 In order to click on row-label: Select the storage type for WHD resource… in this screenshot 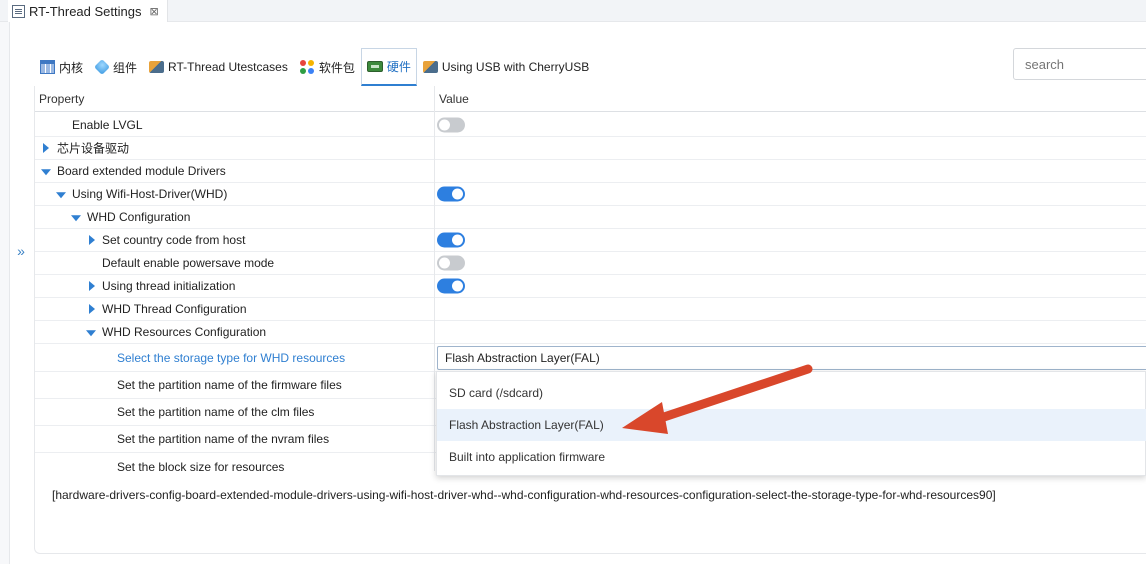, I will do `click(231, 357)`.